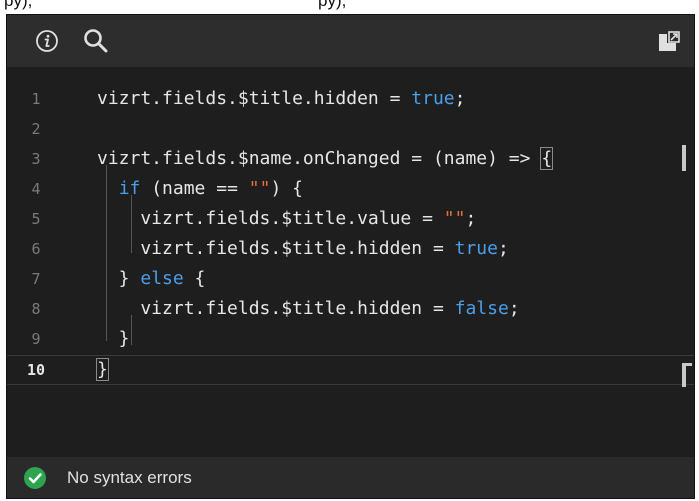 This screenshot has height=501, width=699. Describe the element at coordinates (129, 477) in the screenshot. I see `status-message: No syntax errors` at that location.